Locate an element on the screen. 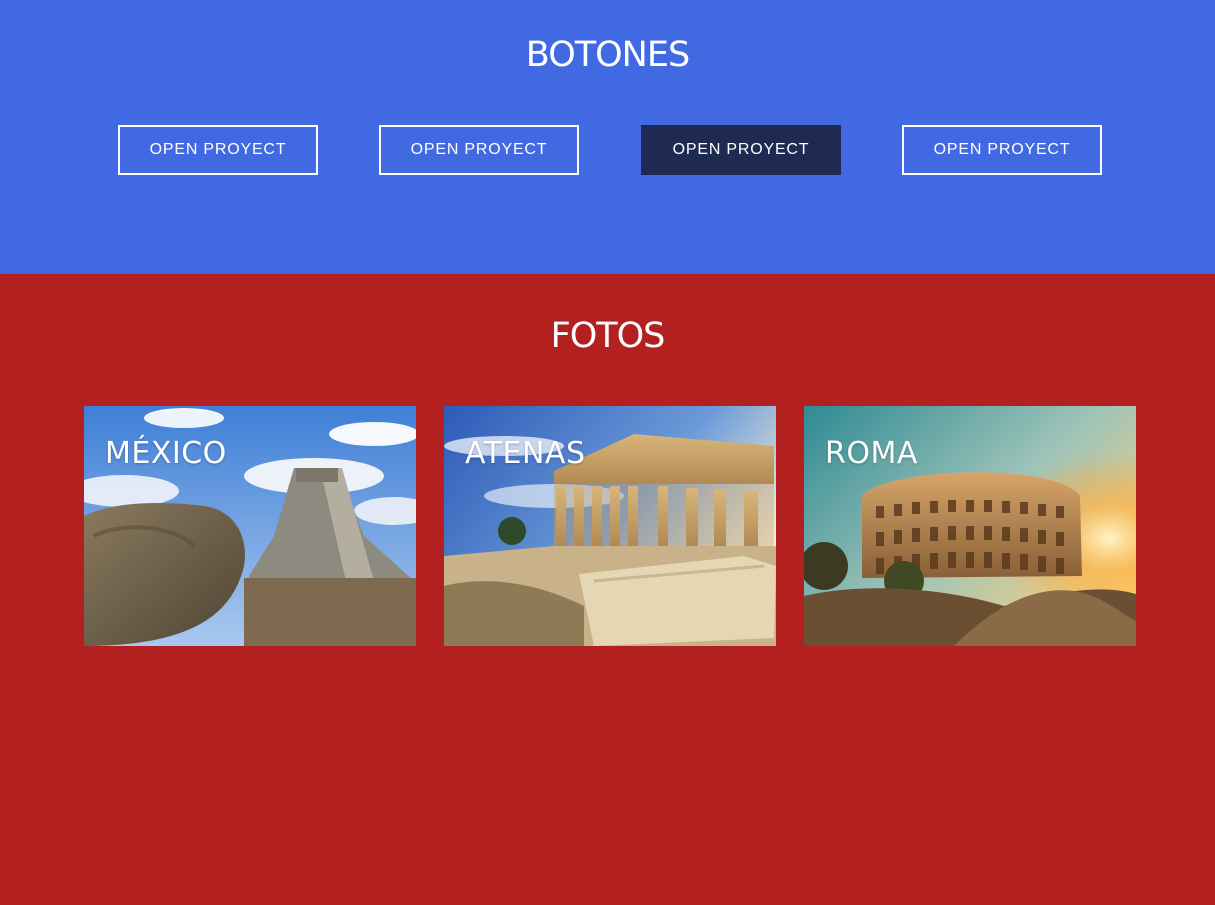 This screenshot has width=1215, height=905. photo-card-mexico: MÉXICO is located at coordinates (250, 526).